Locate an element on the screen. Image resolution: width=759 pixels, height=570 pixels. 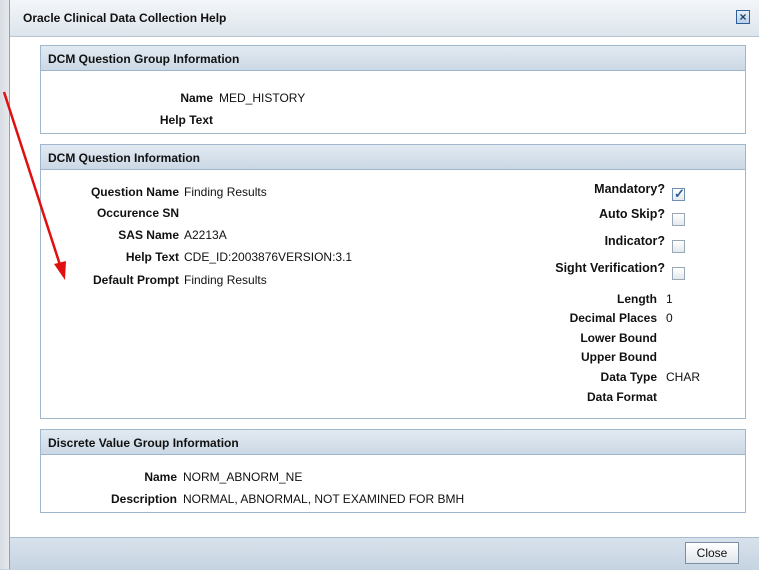
length-value: 1 is located at coordinates (669, 299).